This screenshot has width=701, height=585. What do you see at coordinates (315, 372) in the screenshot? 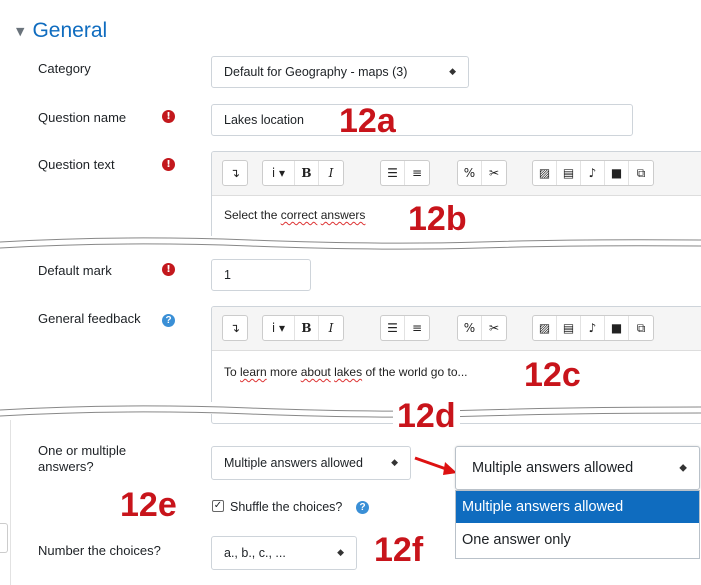
I see `text-part: about` at bounding box center [315, 372].